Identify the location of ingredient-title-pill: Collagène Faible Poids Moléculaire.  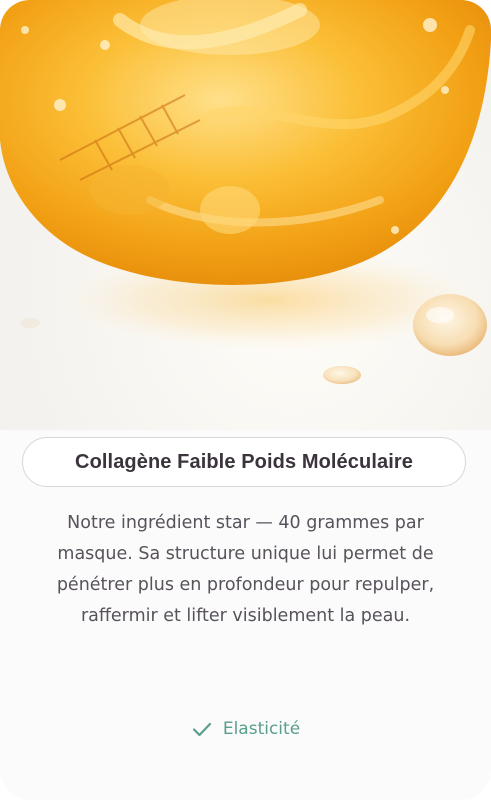
(244, 462).